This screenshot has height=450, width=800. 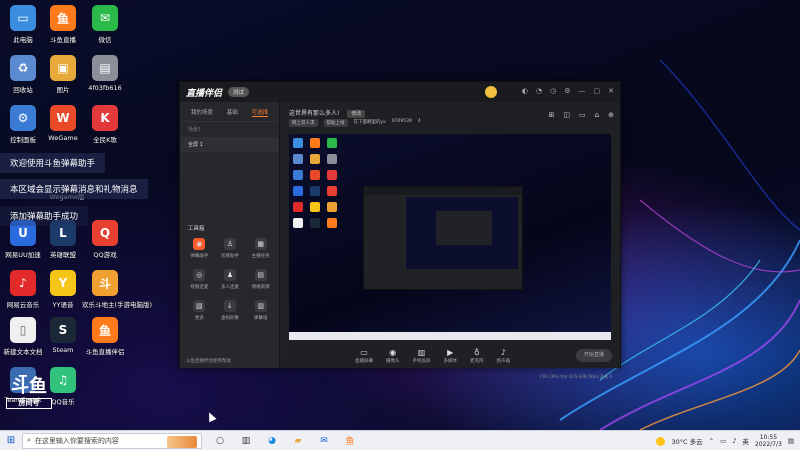 What do you see at coordinates (229, 144) in the screenshot?
I see `source-item-fullscreen: 全屏 1` at bounding box center [229, 144].